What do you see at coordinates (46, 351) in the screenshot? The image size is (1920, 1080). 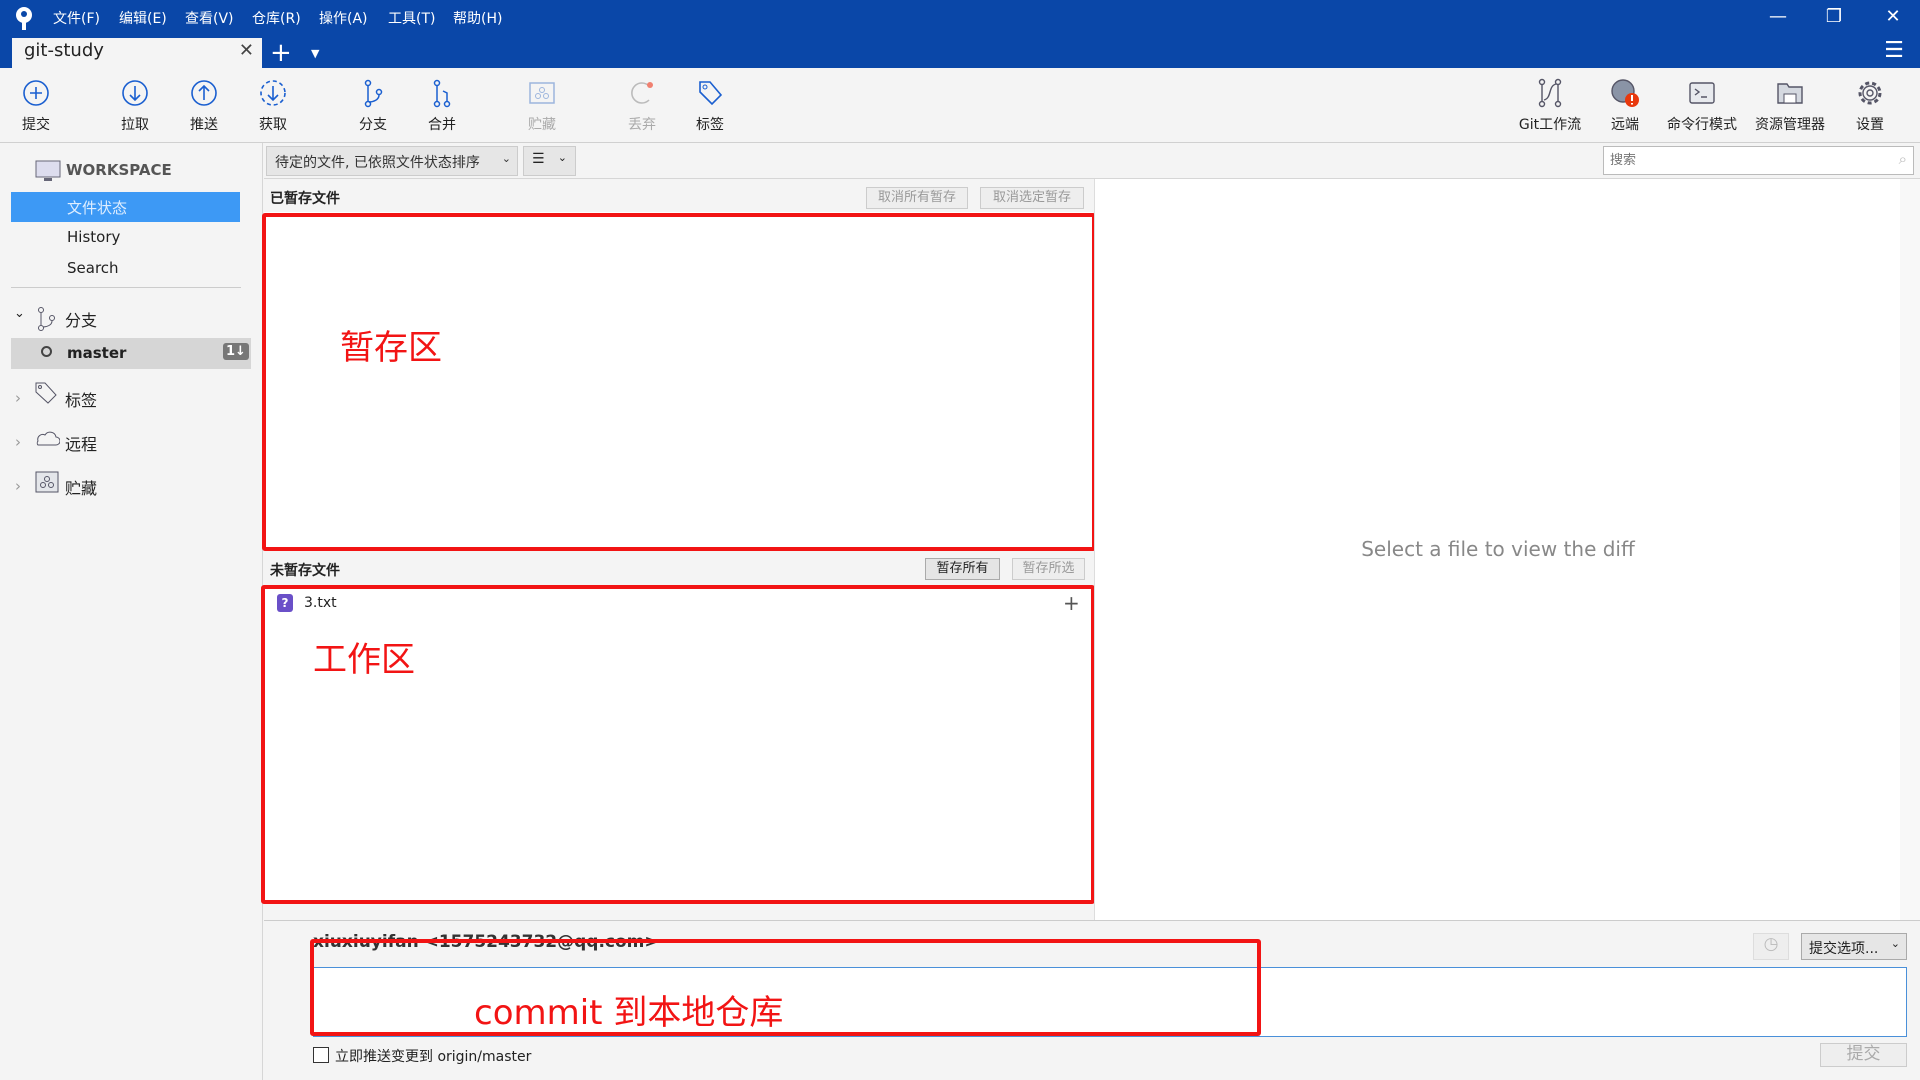 I see `current-branch-icon` at bounding box center [46, 351].